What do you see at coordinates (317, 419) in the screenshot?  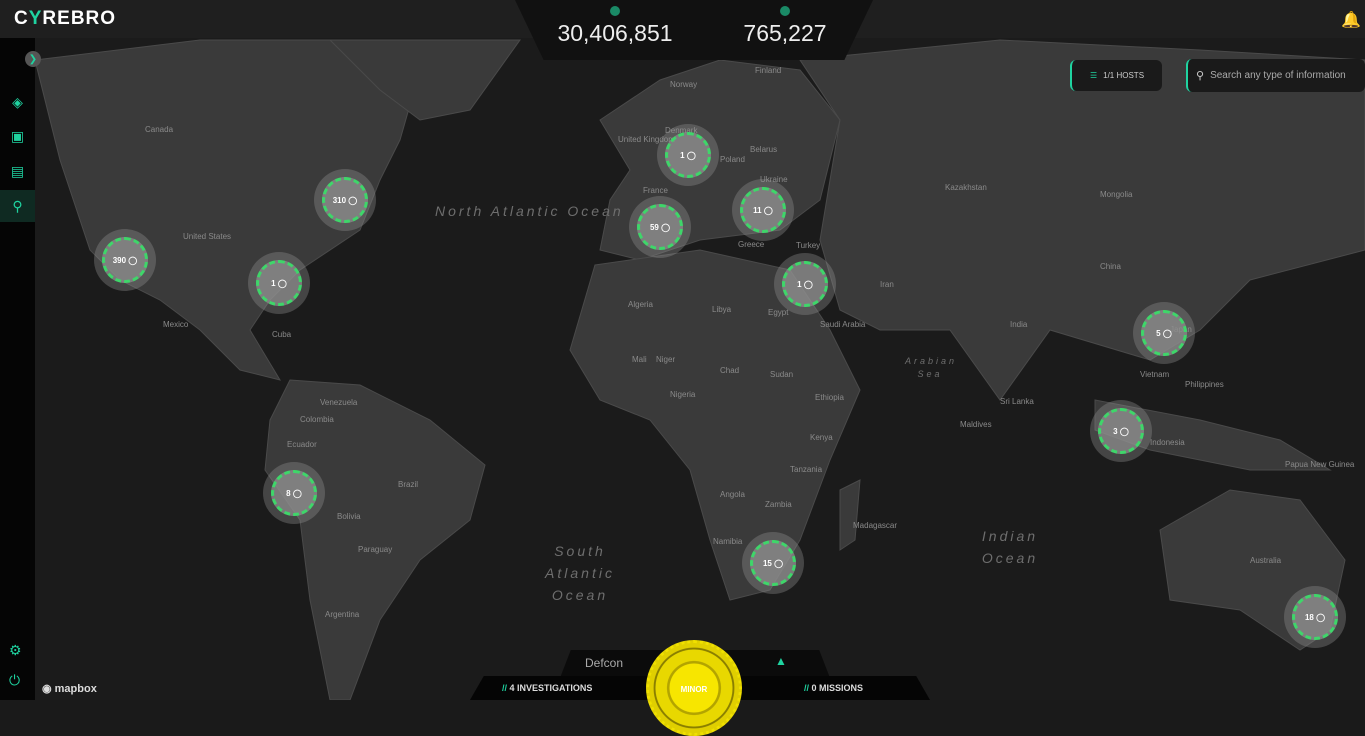 I see `country-label: Colombia` at bounding box center [317, 419].